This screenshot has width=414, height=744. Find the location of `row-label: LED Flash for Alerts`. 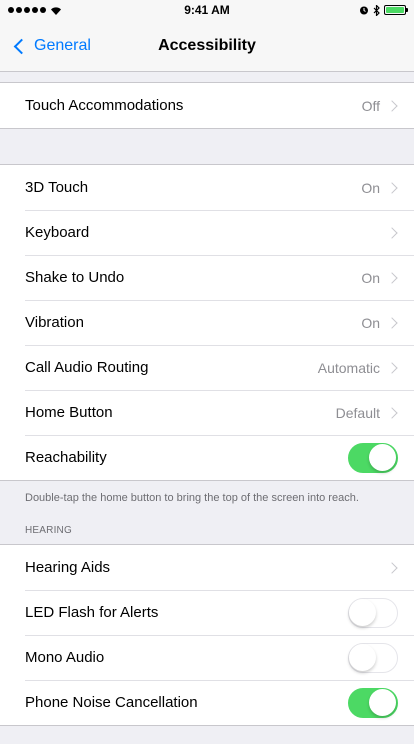

row-label: LED Flash for Alerts is located at coordinates (92, 612).